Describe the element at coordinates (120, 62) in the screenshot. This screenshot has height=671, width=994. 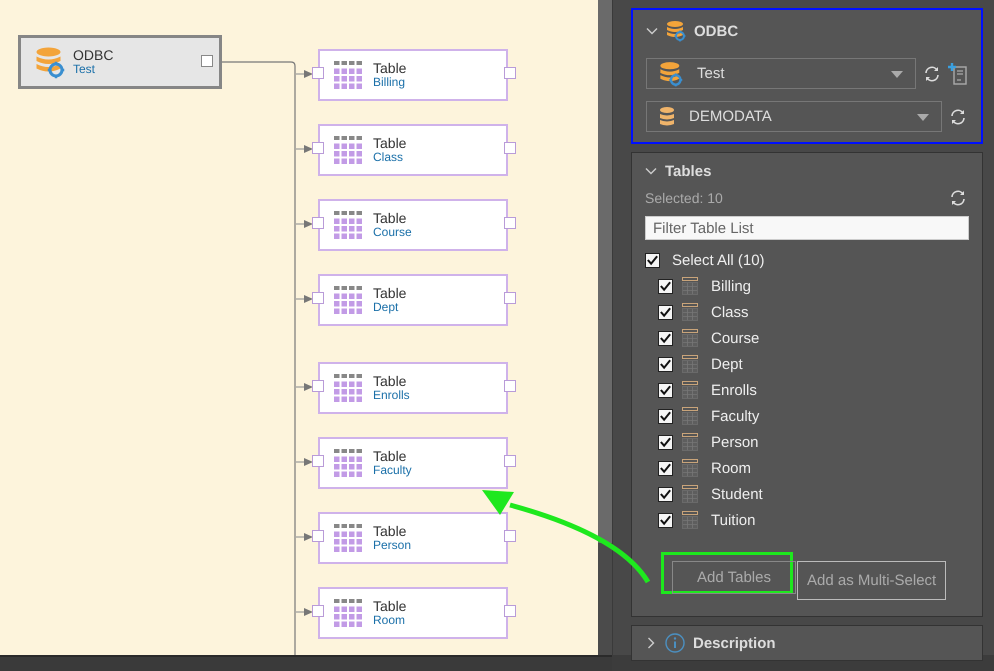
I see `source-node: ODBC Test` at that location.